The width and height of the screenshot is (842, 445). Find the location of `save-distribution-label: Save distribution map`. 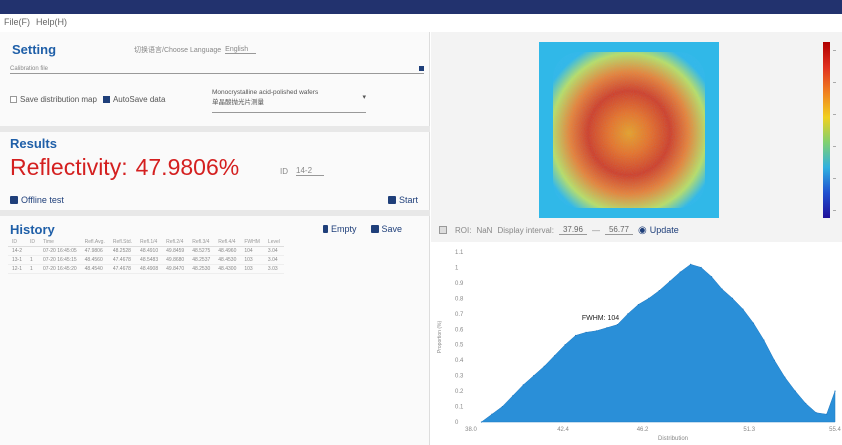

save-distribution-label: Save distribution map is located at coordinates (58, 99).